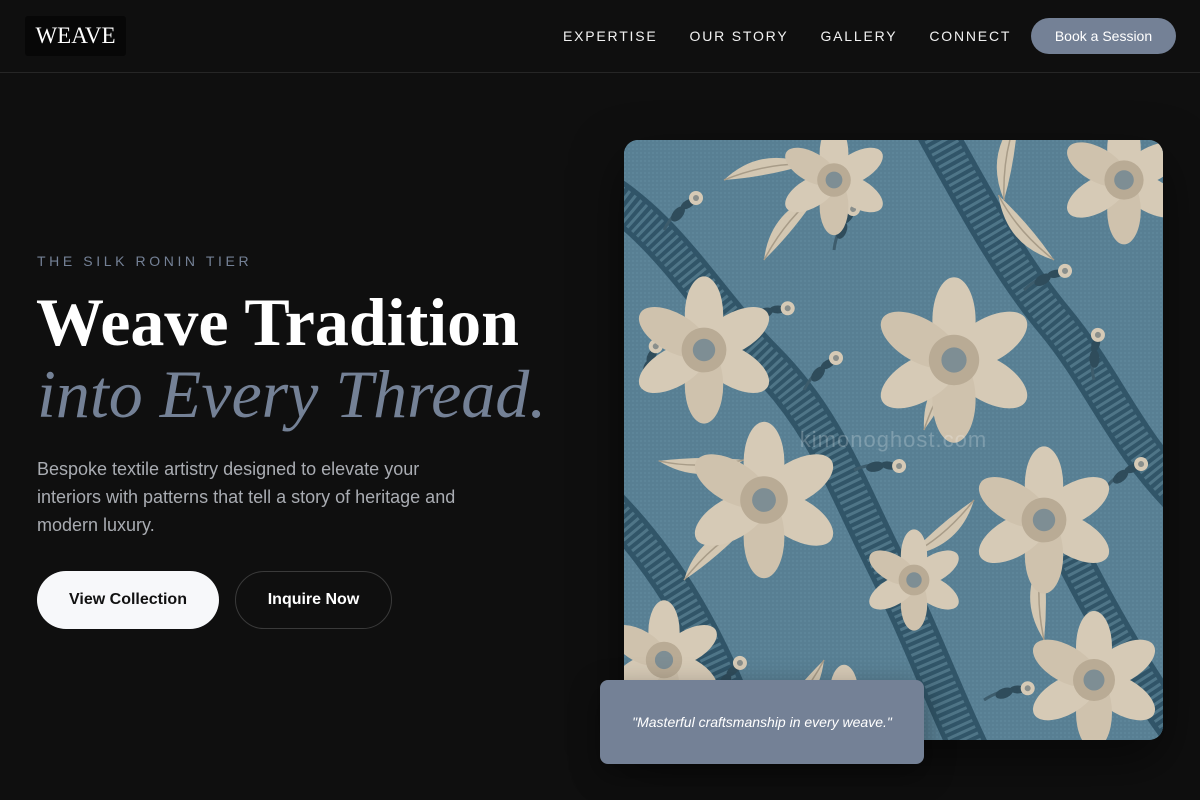  What do you see at coordinates (313, 600) in the screenshot?
I see `inquire-now-button: Inquire Now` at bounding box center [313, 600].